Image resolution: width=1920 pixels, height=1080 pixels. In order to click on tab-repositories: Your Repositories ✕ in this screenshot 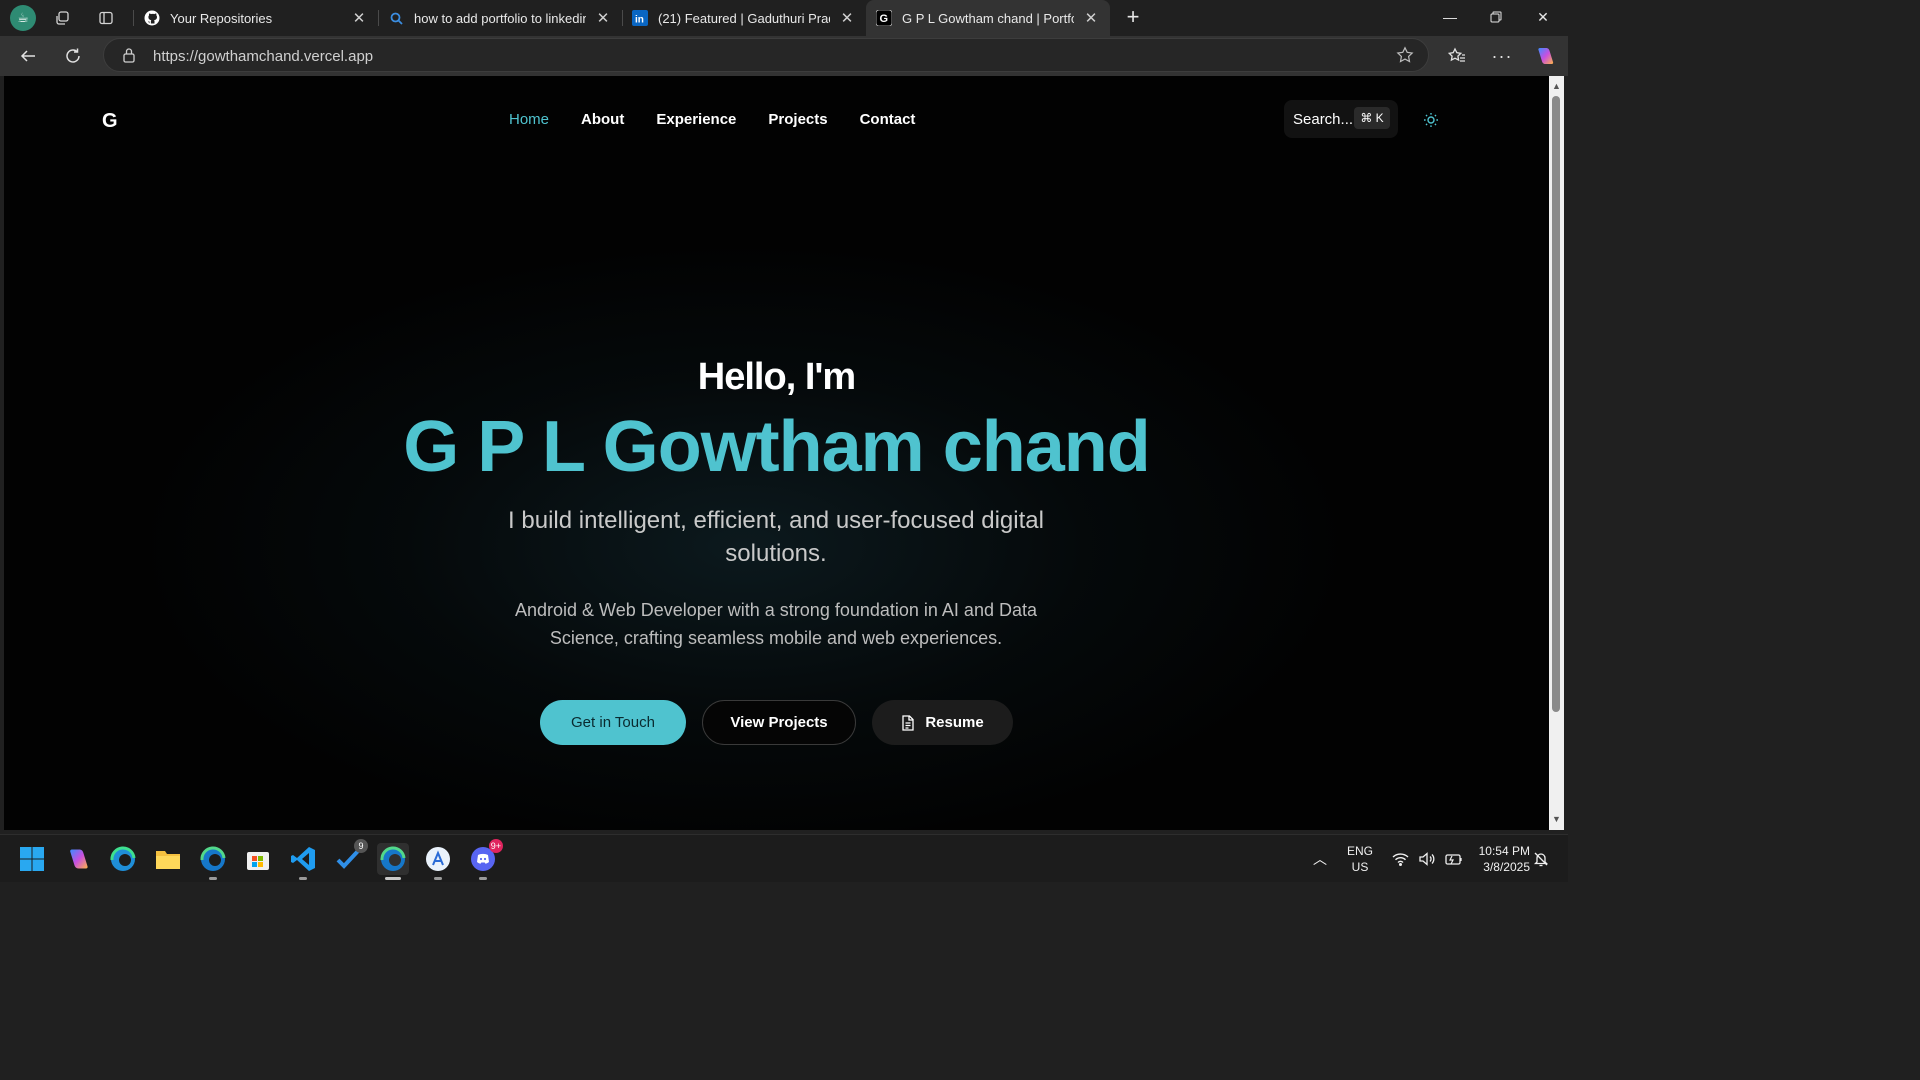, I will do `click(256, 18)`.